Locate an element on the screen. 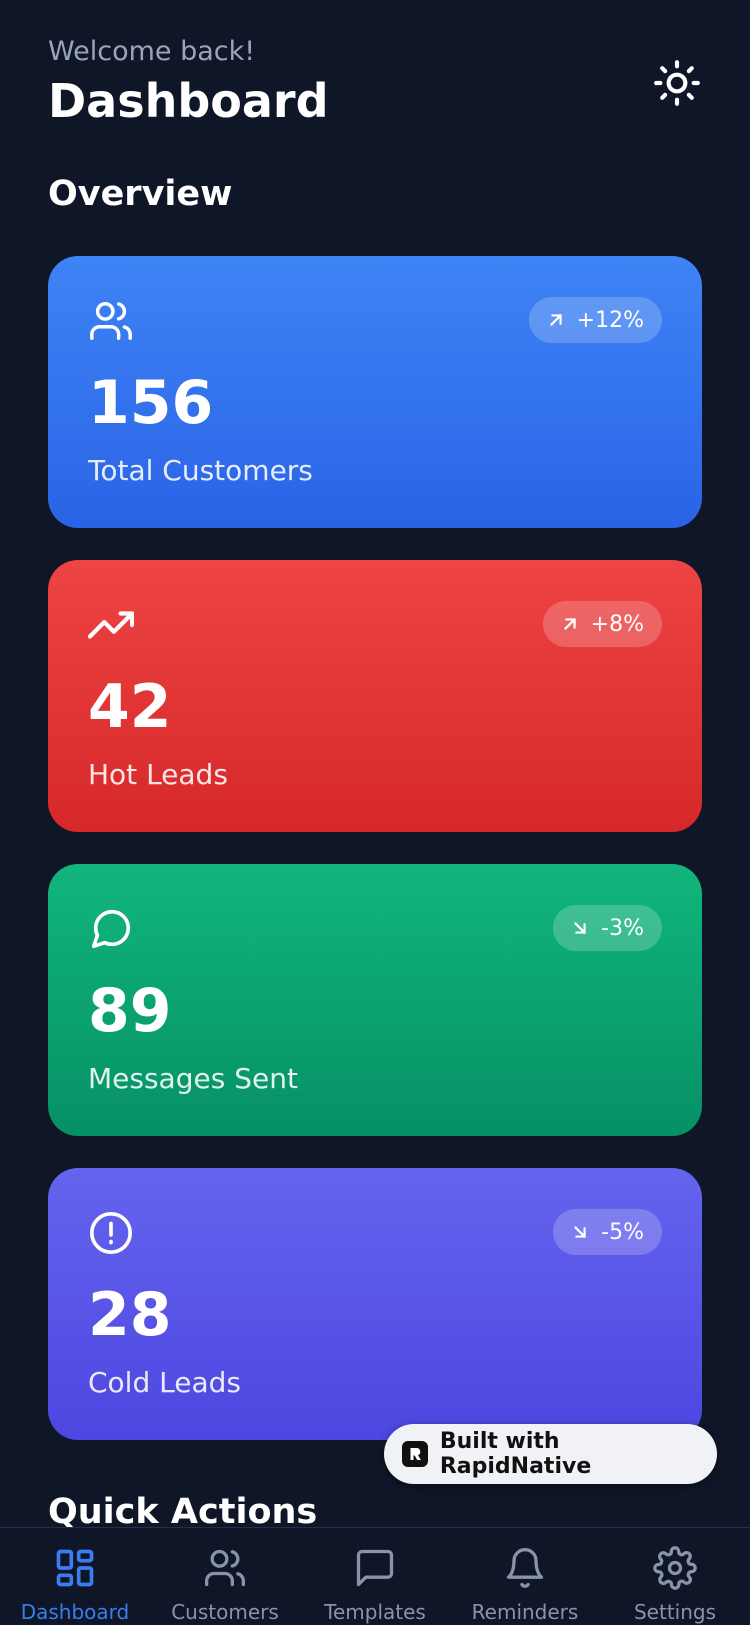 This screenshot has height=1625, width=750. stat-value: 156 is located at coordinates (151, 403).